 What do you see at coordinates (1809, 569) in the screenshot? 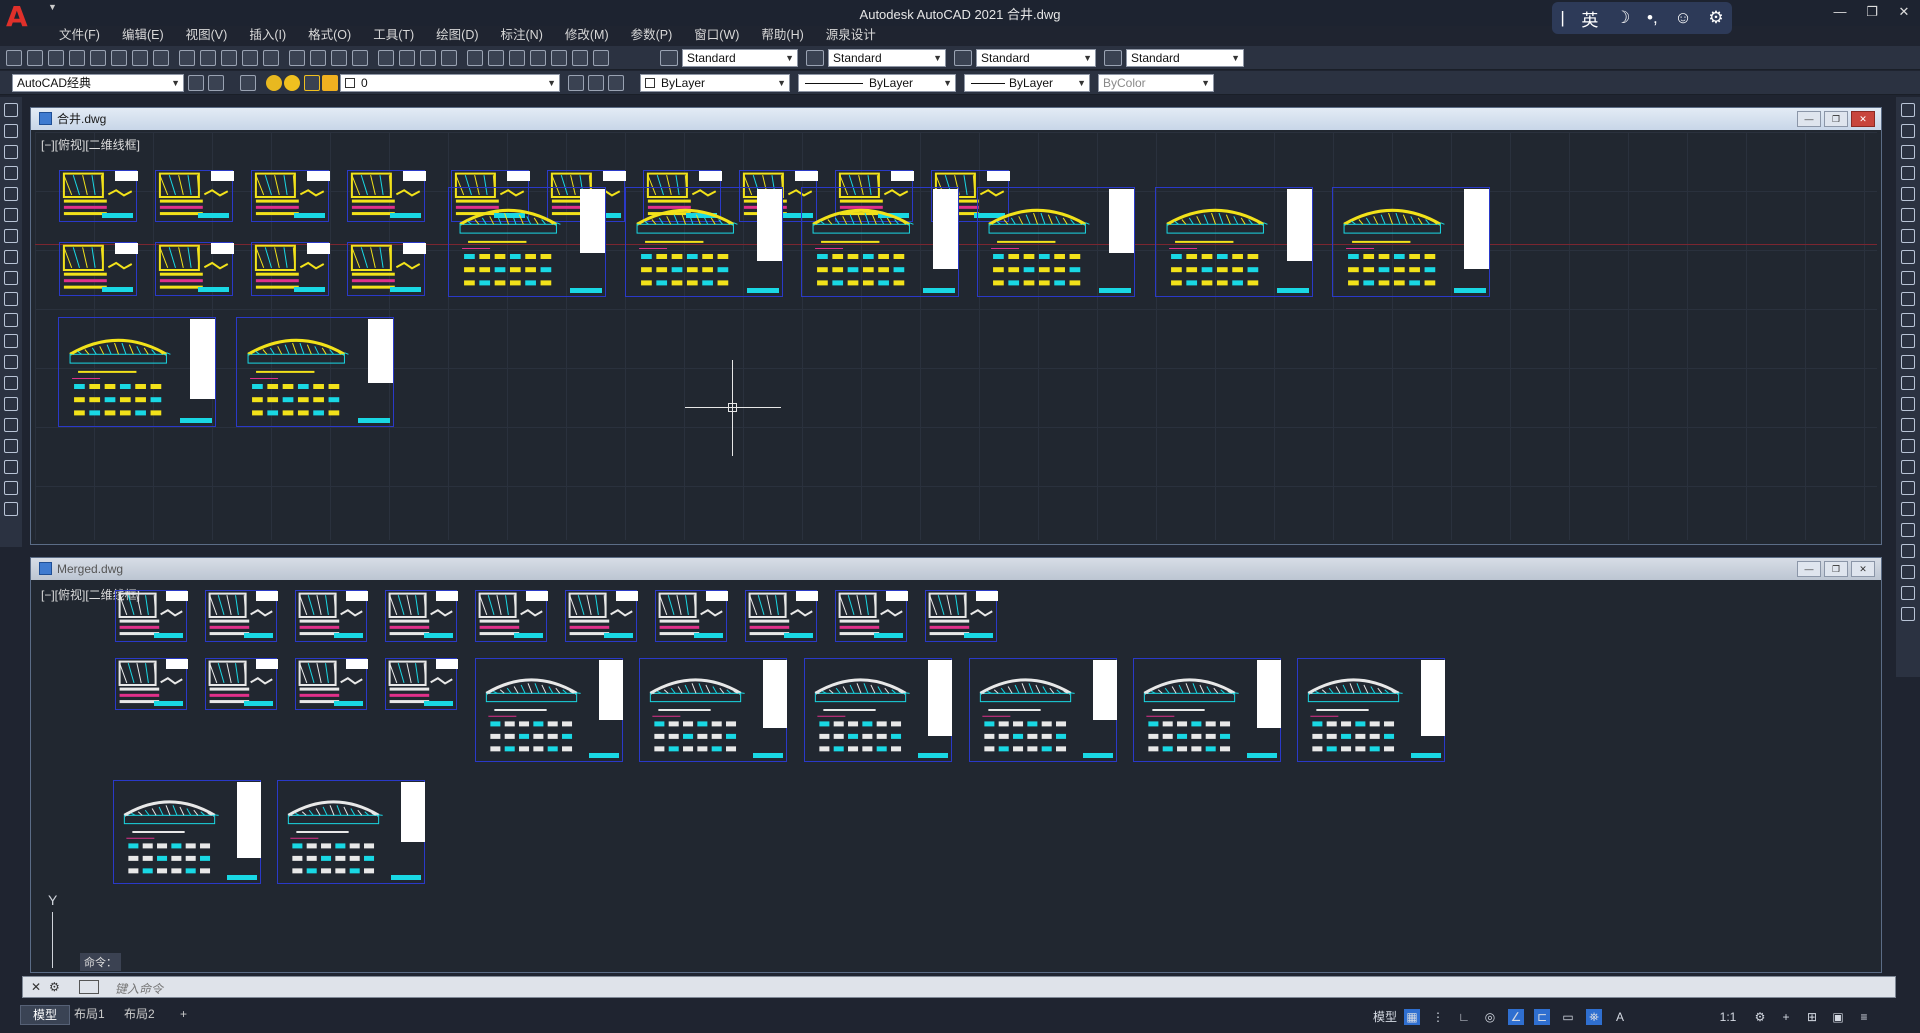
I see `vp-minimize-button: —` at bounding box center [1809, 569].